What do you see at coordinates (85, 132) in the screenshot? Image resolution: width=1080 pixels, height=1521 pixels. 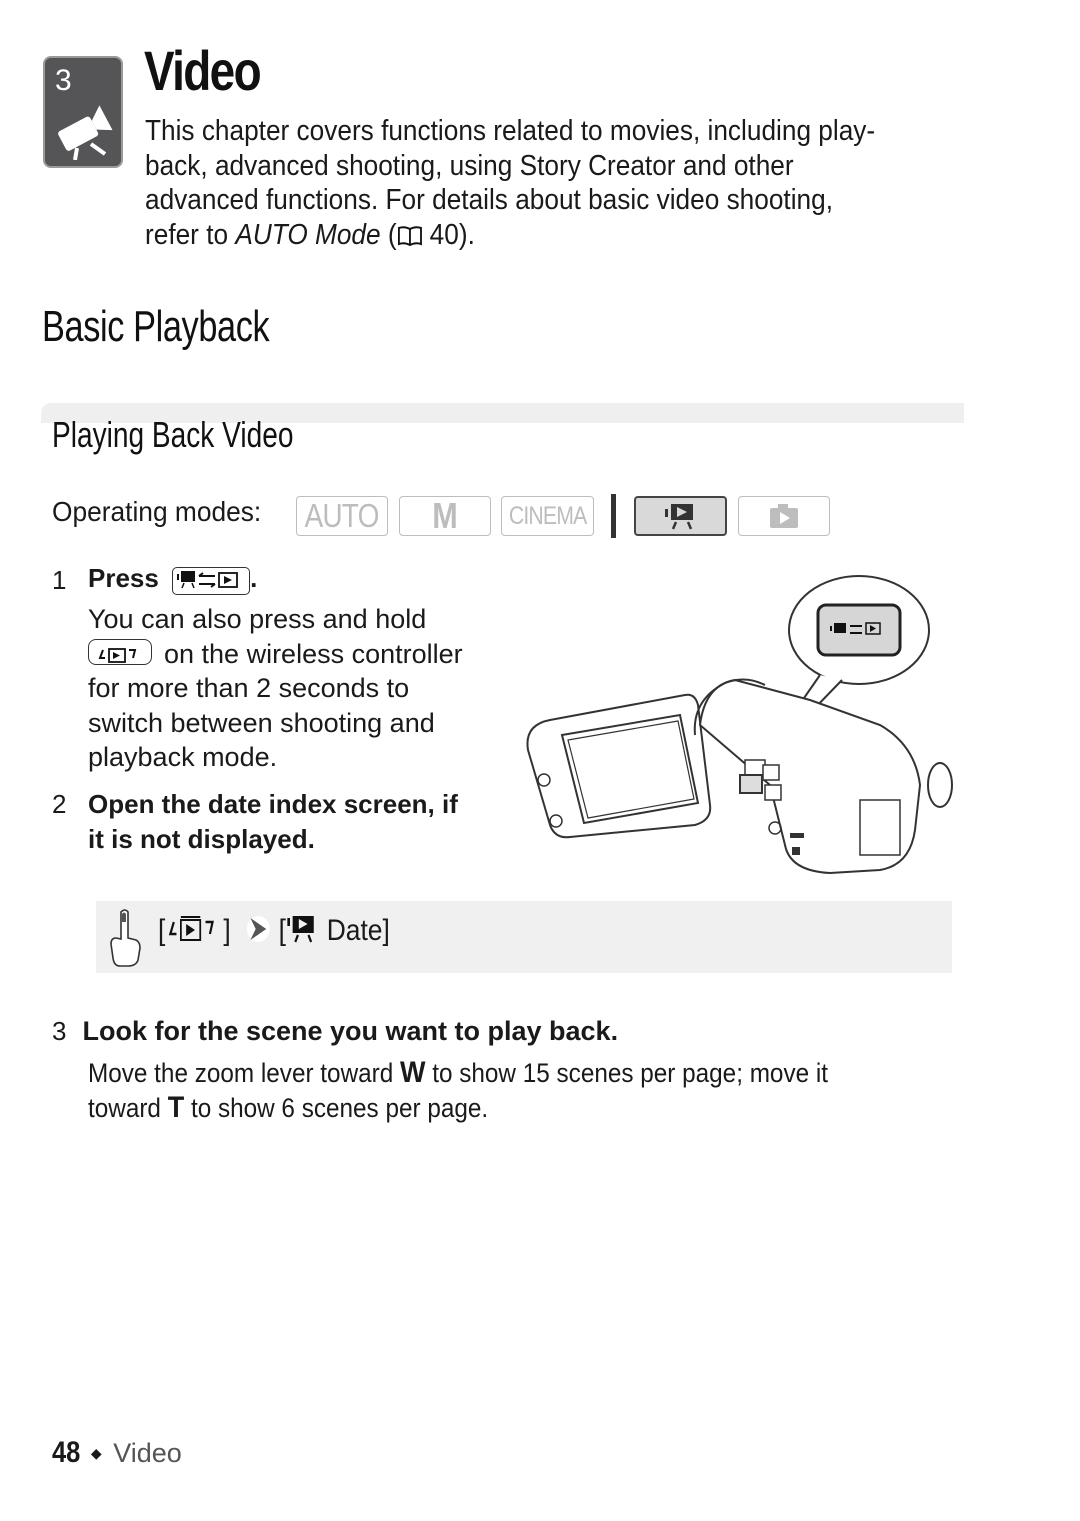 I see `video-camera-icon` at bounding box center [85, 132].